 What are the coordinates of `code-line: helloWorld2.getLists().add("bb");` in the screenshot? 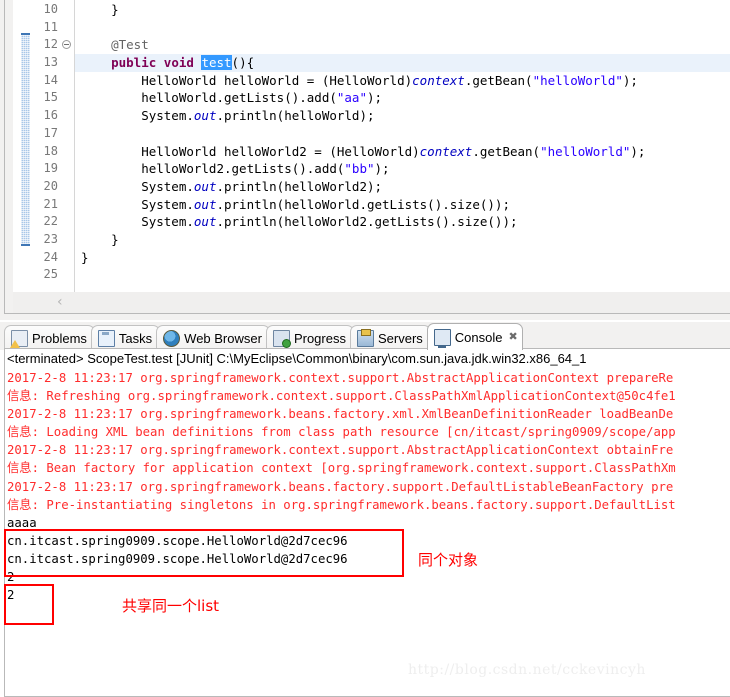 It's located at (402, 169).